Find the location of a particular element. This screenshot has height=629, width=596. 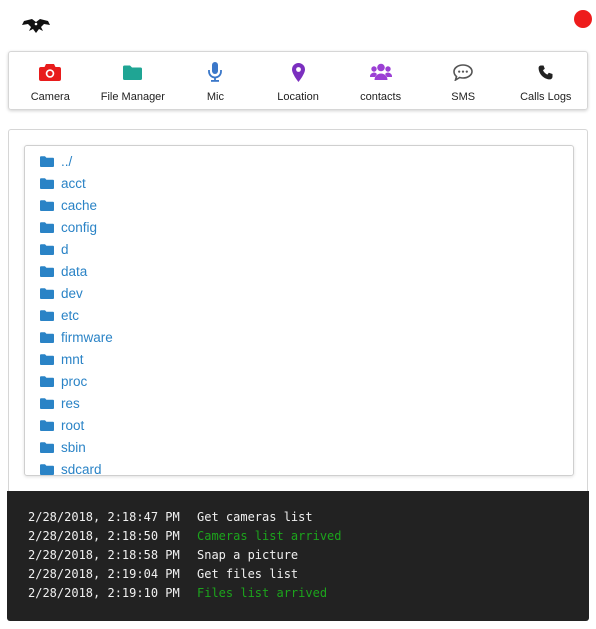

log-row: 2/28/2018, 2:19:10 PM Files list arrived is located at coordinates (308, 592).